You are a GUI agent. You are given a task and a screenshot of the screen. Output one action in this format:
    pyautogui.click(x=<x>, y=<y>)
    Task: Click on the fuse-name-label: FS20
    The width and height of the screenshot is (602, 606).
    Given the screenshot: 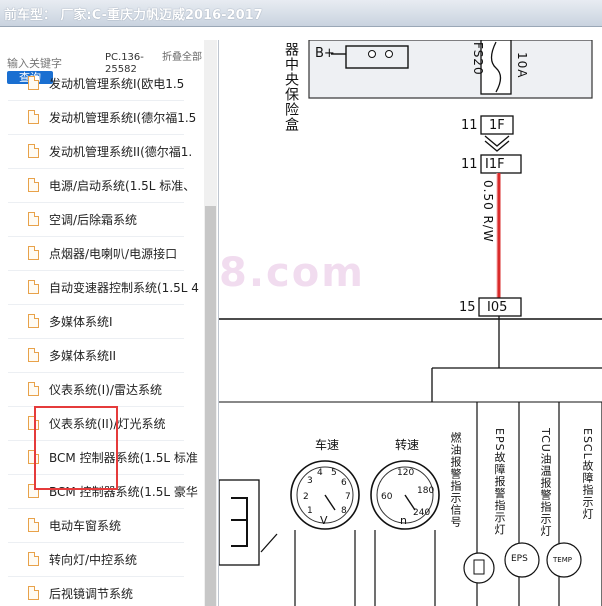 What is the action you would take?
    pyautogui.click(x=478, y=59)
    